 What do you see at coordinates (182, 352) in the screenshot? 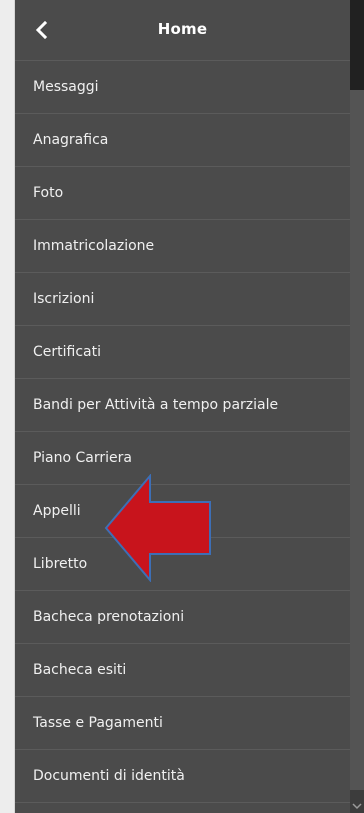
I see `menu-item-certificati: Certificati` at bounding box center [182, 352].